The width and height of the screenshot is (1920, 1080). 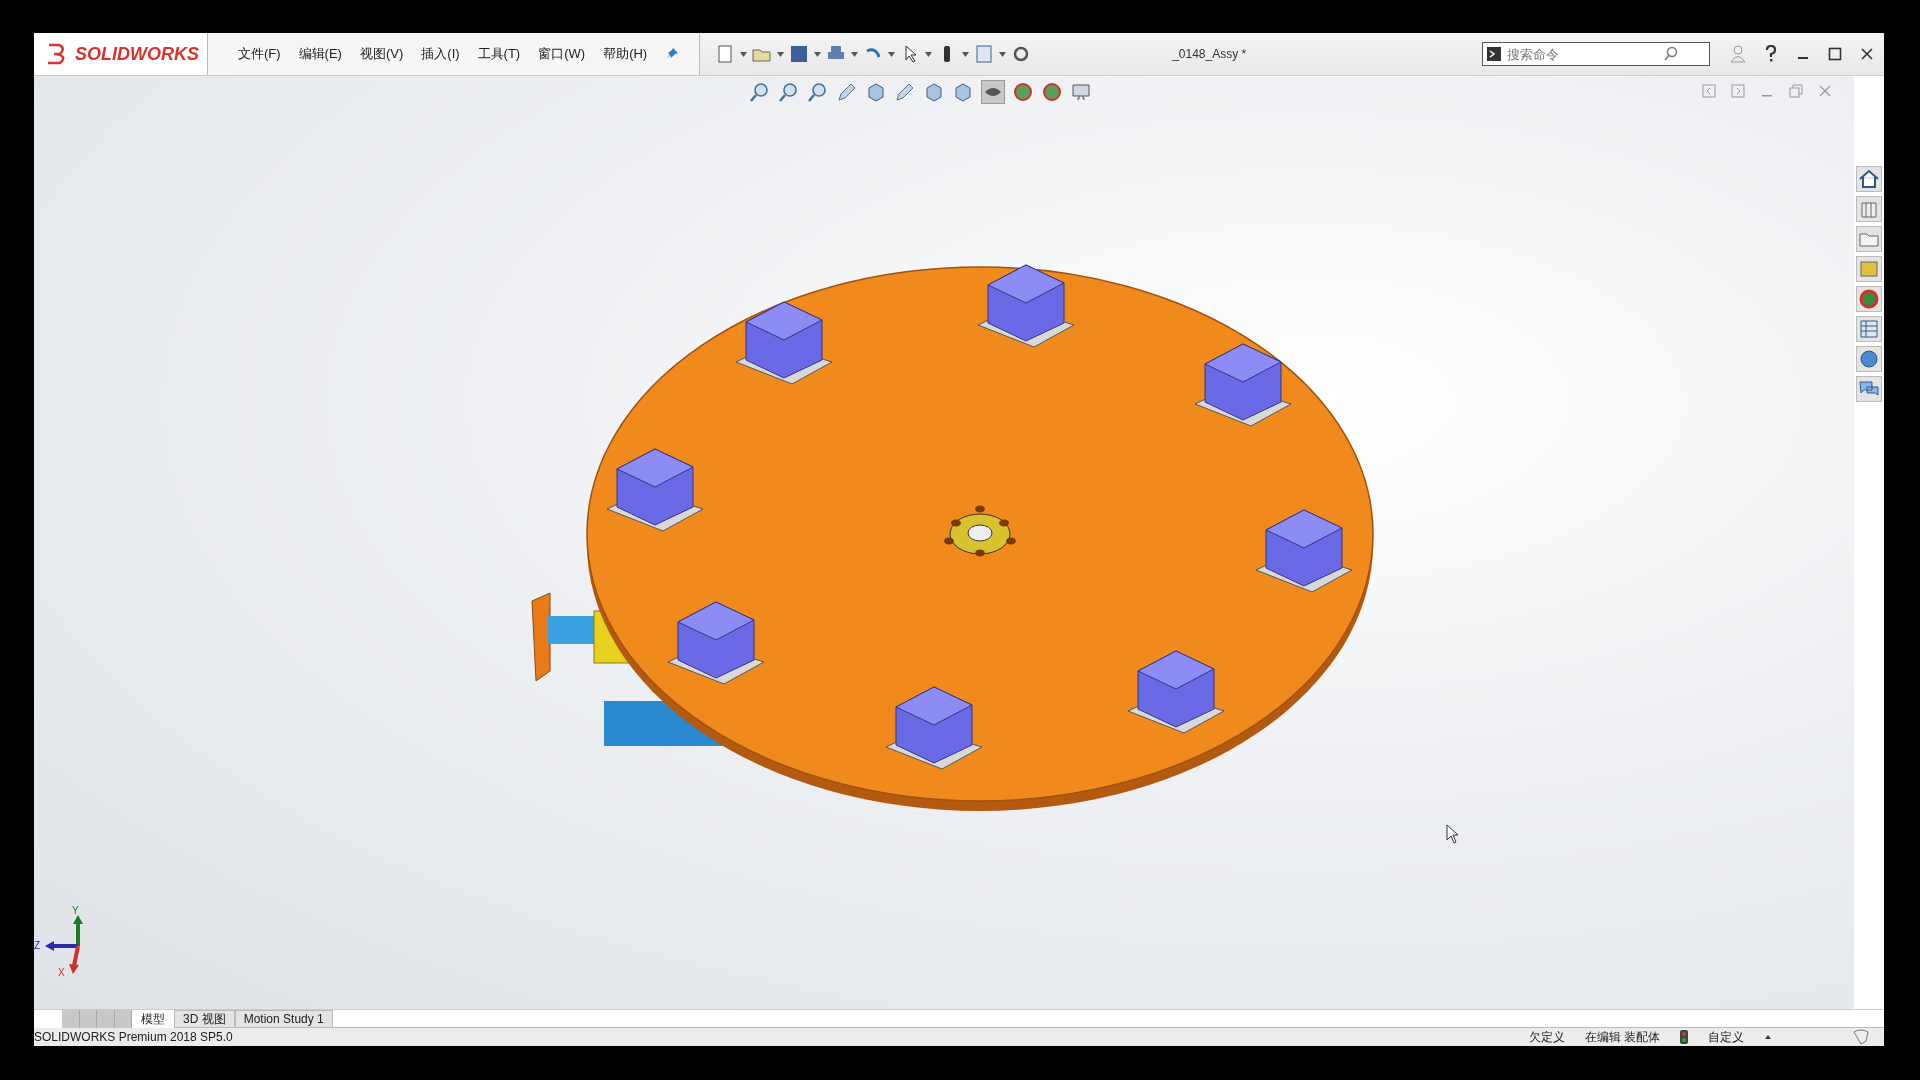 I want to click on user-icon, so click(x=1738, y=54).